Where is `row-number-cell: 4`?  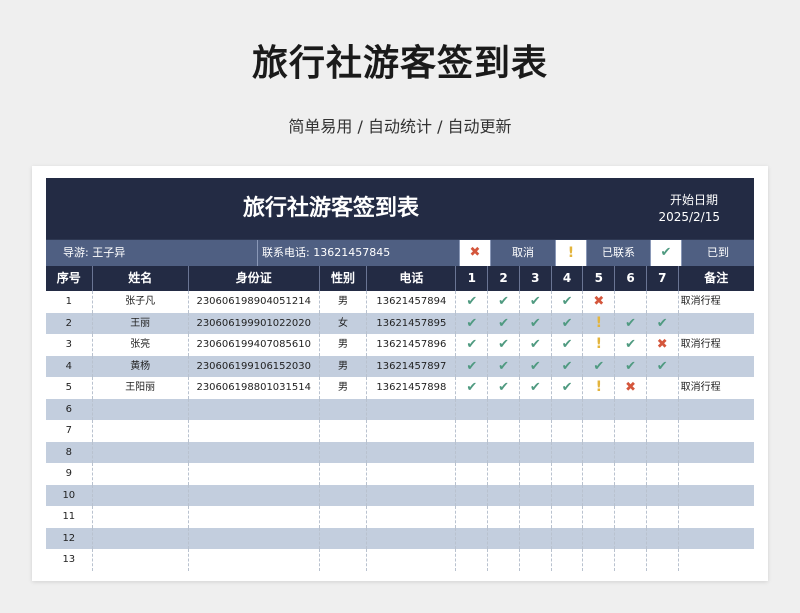 row-number-cell: 4 is located at coordinates (69, 366).